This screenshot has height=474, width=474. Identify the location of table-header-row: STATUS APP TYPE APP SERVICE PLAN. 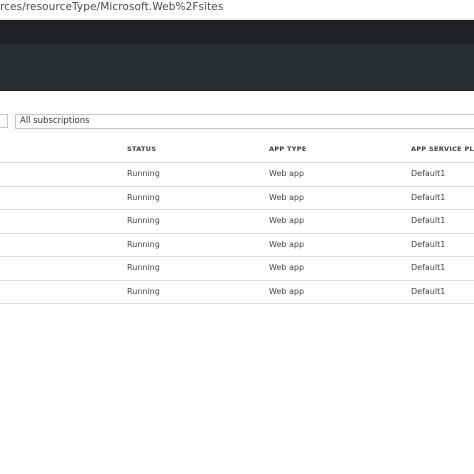
(237, 150).